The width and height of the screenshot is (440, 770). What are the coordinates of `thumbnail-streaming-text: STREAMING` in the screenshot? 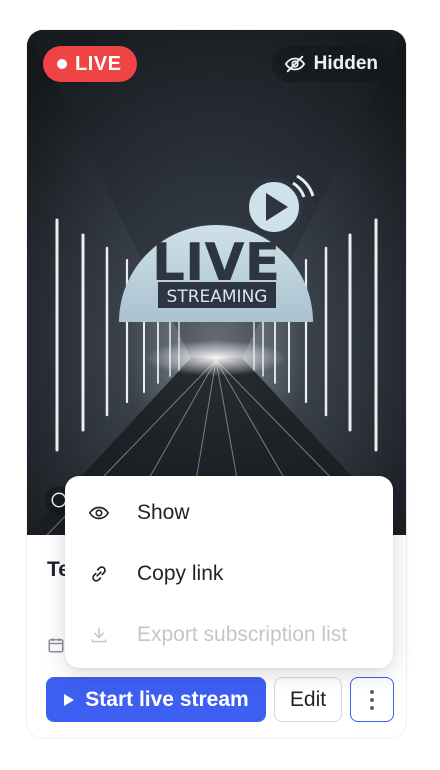 It's located at (217, 297).